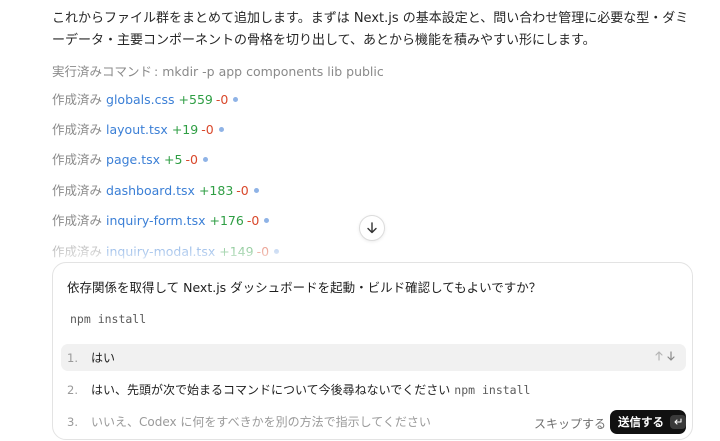 This screenshot has width=720, height=441. Describe the element at coordinates (195, 99) in the screenshot. I see `lines-added: +559` at that location.